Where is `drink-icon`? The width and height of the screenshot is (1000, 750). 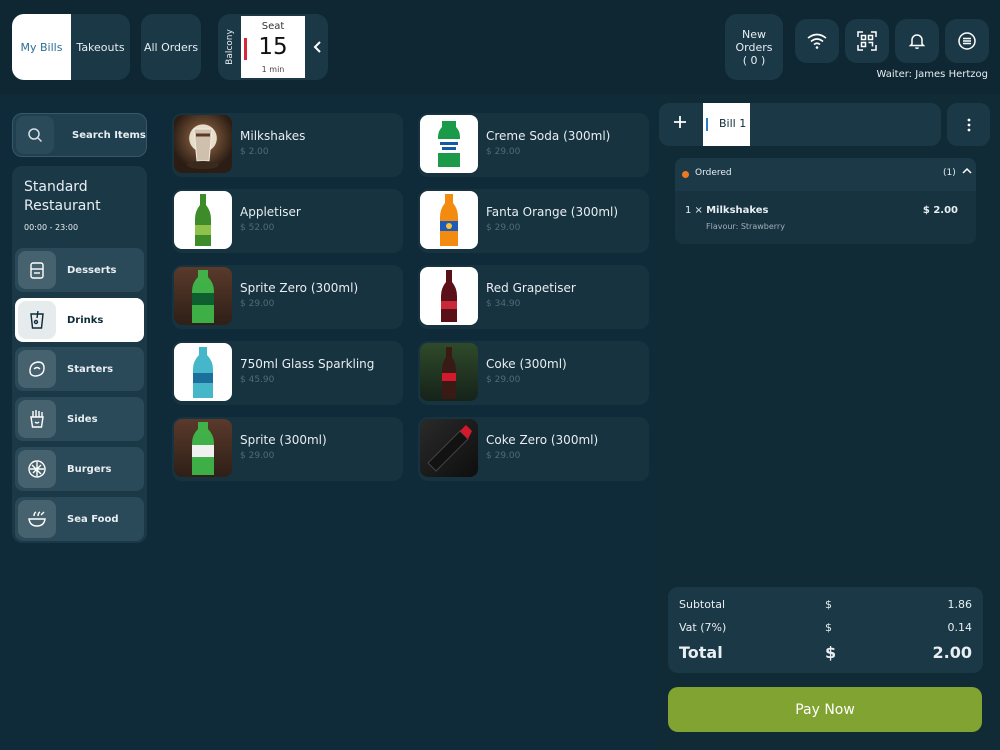
drink-icon is located at coordinates (37, 320).